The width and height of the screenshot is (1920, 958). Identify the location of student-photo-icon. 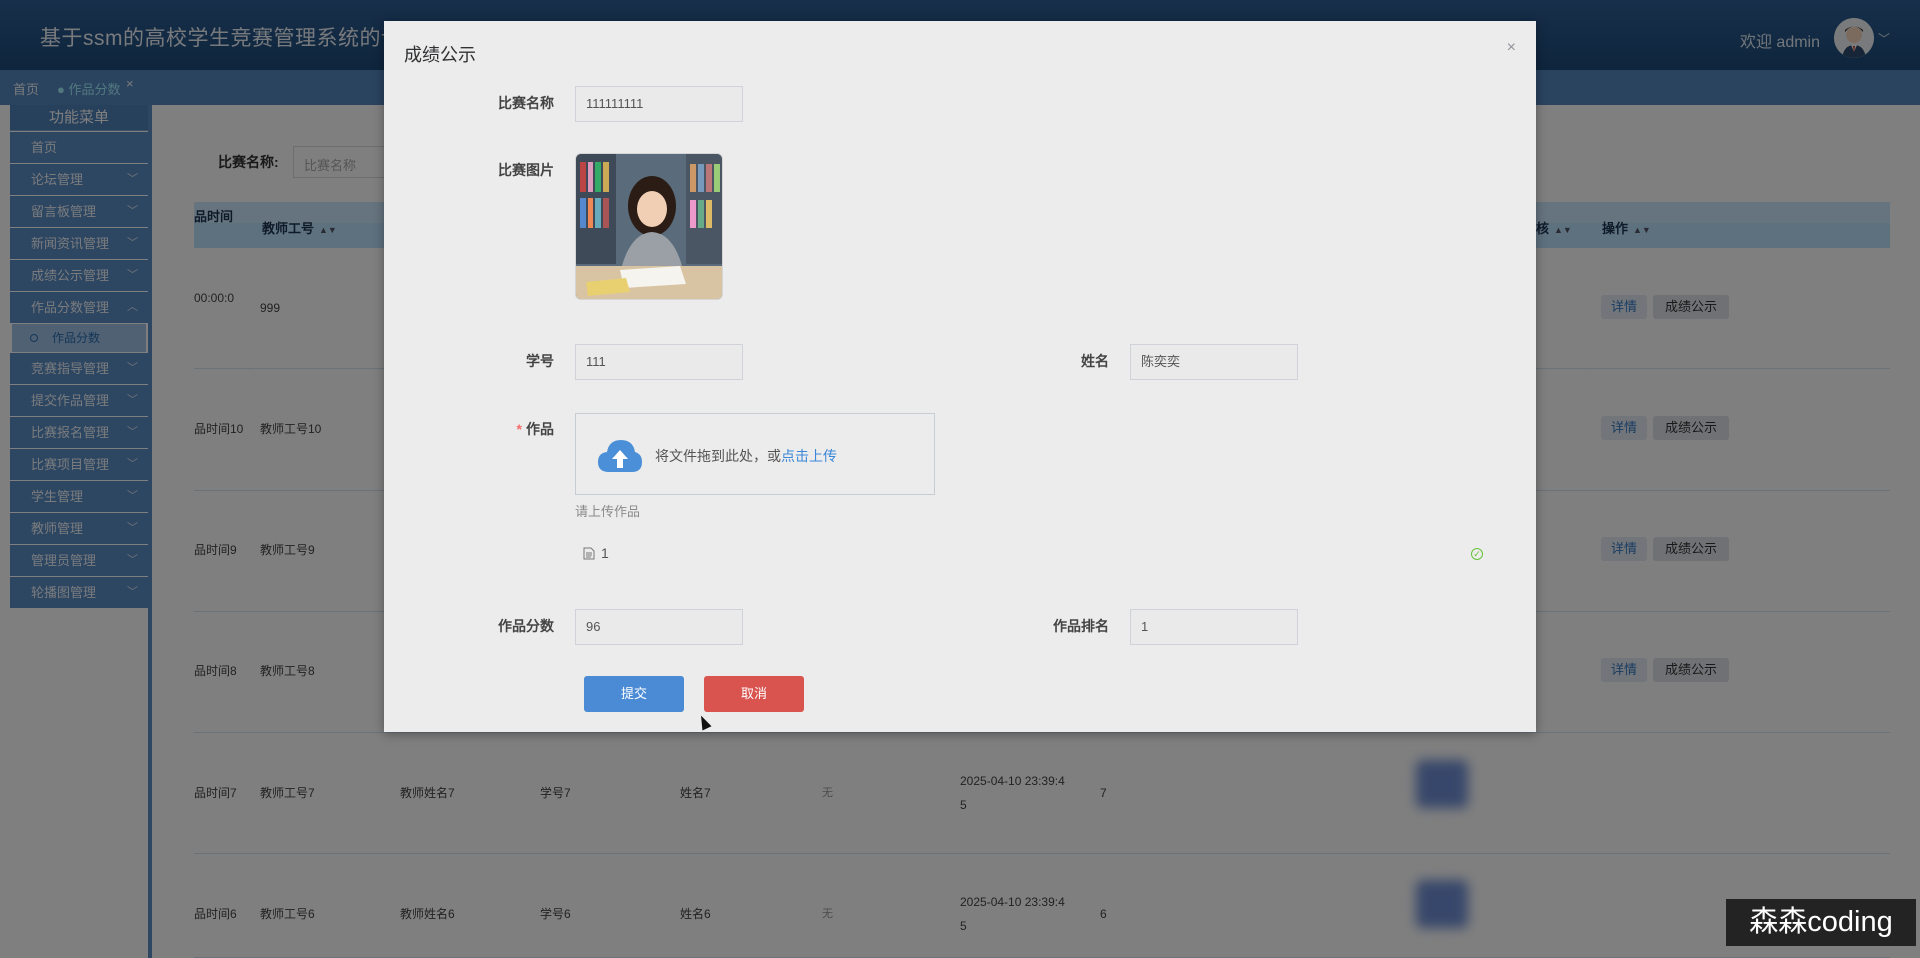
(649, 226).